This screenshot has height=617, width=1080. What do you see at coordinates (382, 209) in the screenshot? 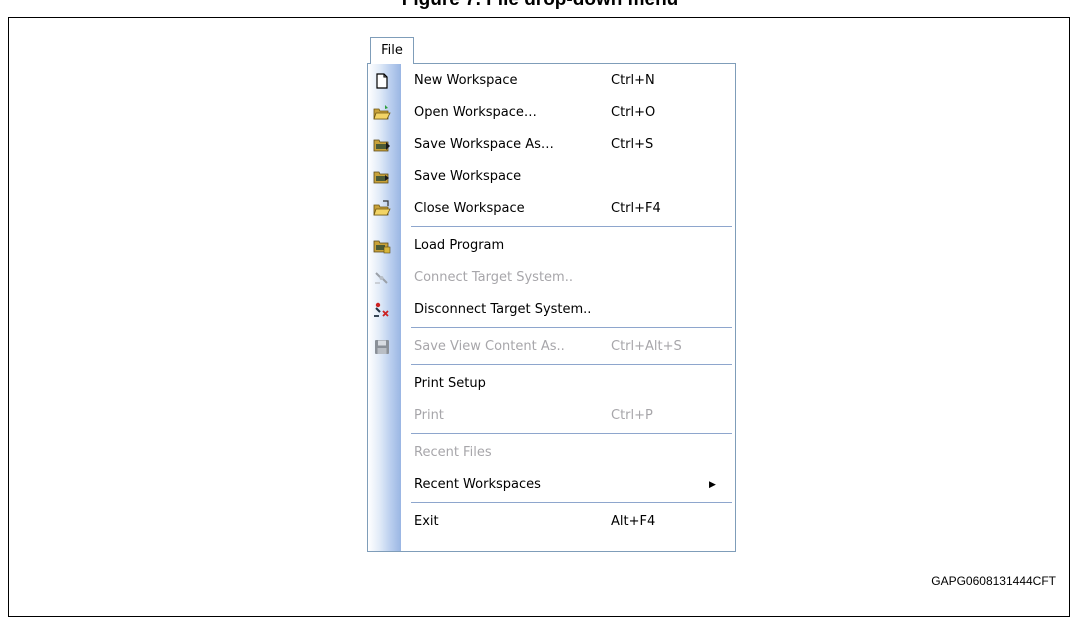
I see `close-workspace-icon` at bounding box center [382, 209].